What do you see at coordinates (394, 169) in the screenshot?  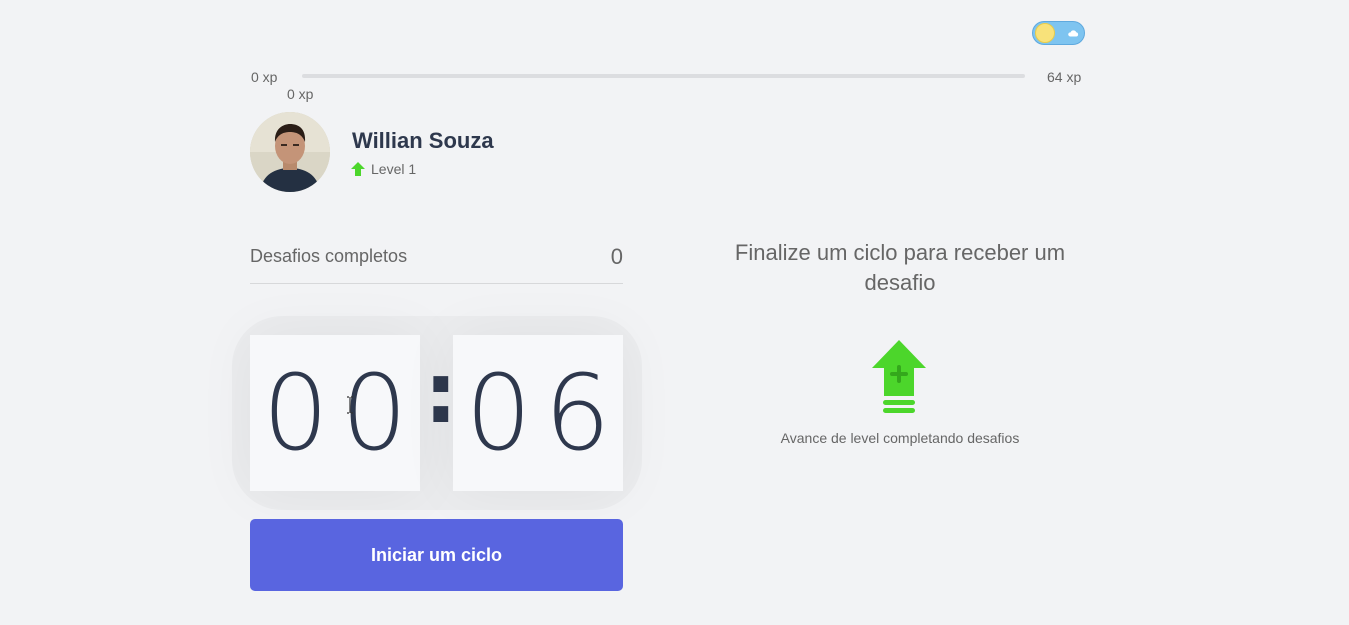 I see `level-label: Level 1` at bounding box center [394, 169].